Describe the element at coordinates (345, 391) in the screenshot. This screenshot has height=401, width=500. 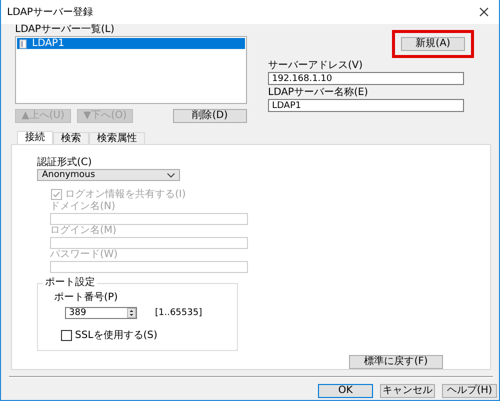
I see `dialog-button: OK` at that location.